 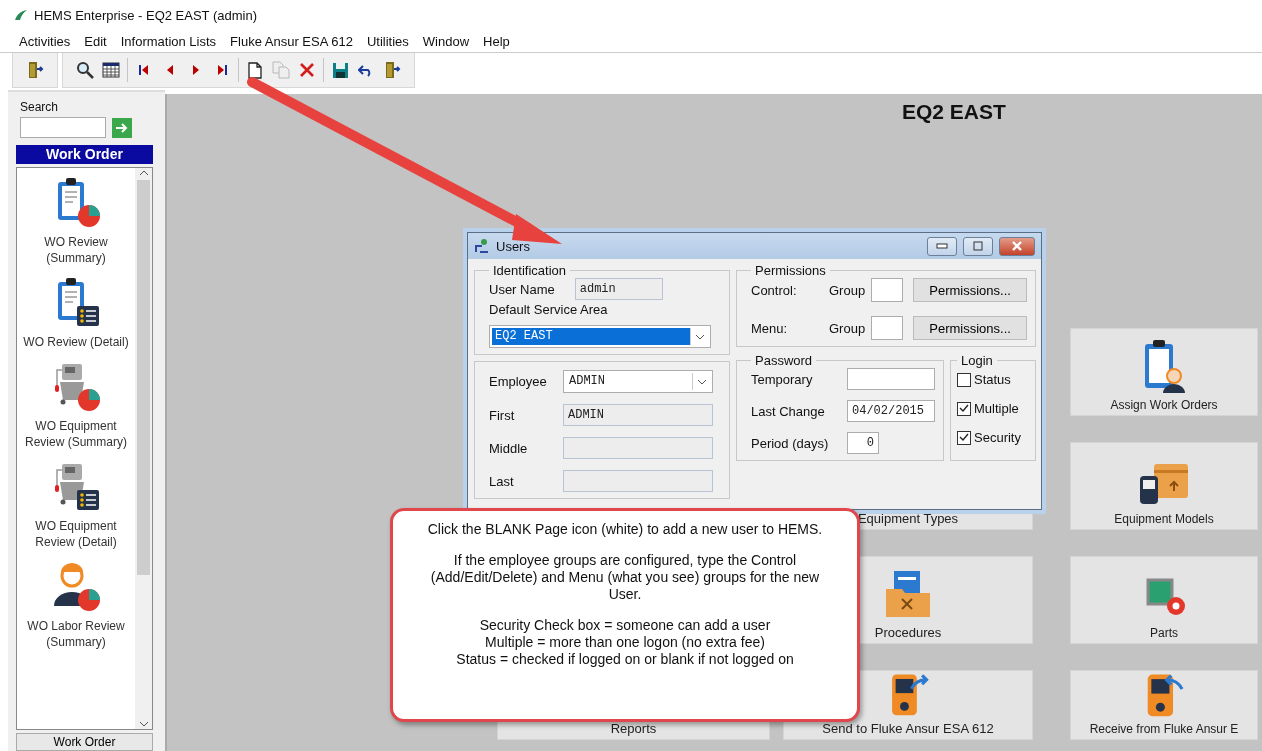 What do you see at coordinates (891, 379) in the screenshot?
I see `password-field` at bounding box center [891, 379].